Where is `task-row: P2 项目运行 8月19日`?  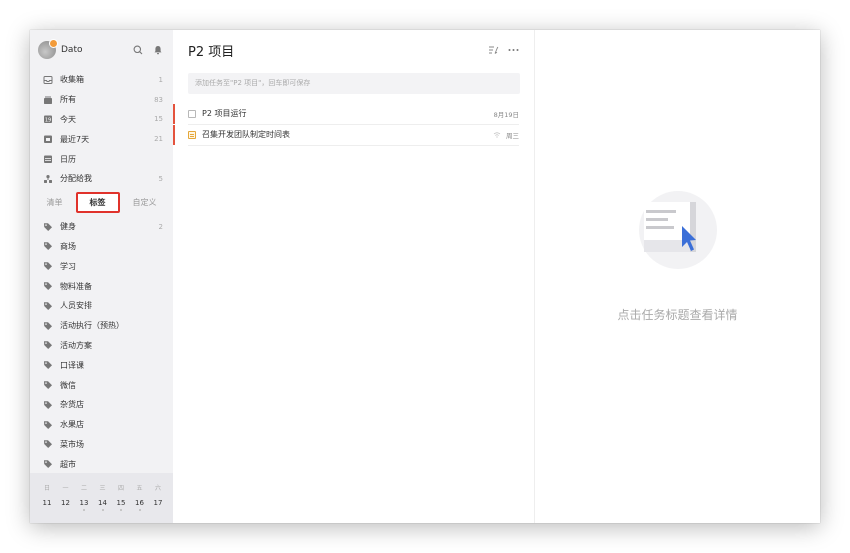
task-row: P2 项目运行 8月19日 is located at coordinates (346, 114).